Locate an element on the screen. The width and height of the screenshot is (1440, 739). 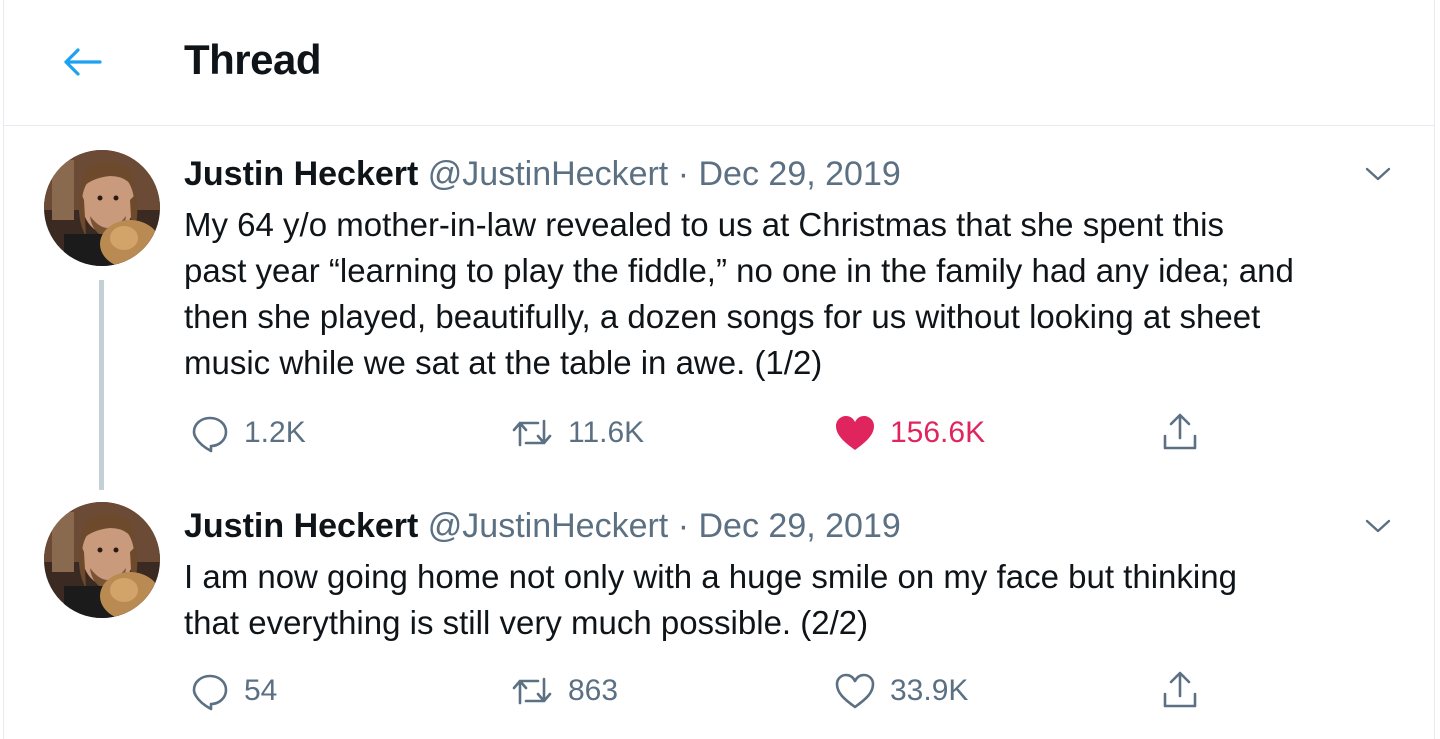
page-title: Thread is located at coordinates (253, 59).